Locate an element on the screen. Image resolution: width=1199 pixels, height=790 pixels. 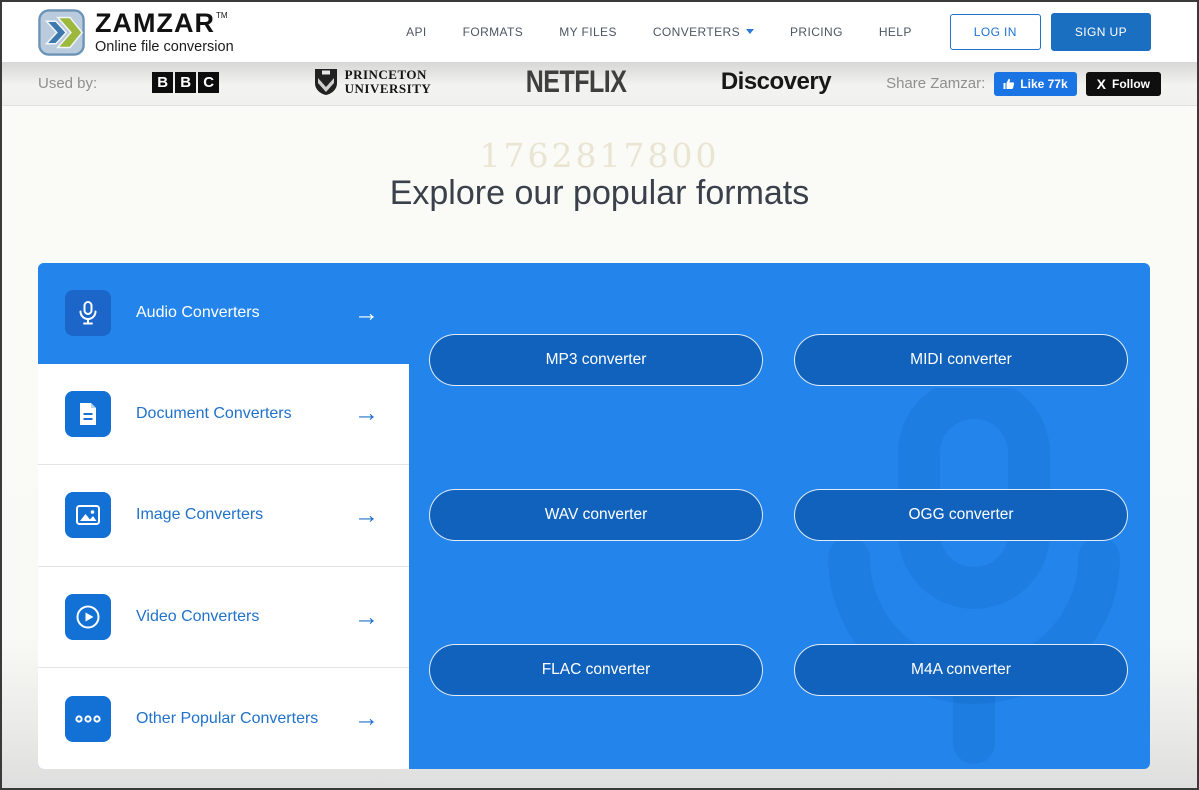
princeton-logo: PRINCETON UNIVERSITY is located at coordinates (373, 81).